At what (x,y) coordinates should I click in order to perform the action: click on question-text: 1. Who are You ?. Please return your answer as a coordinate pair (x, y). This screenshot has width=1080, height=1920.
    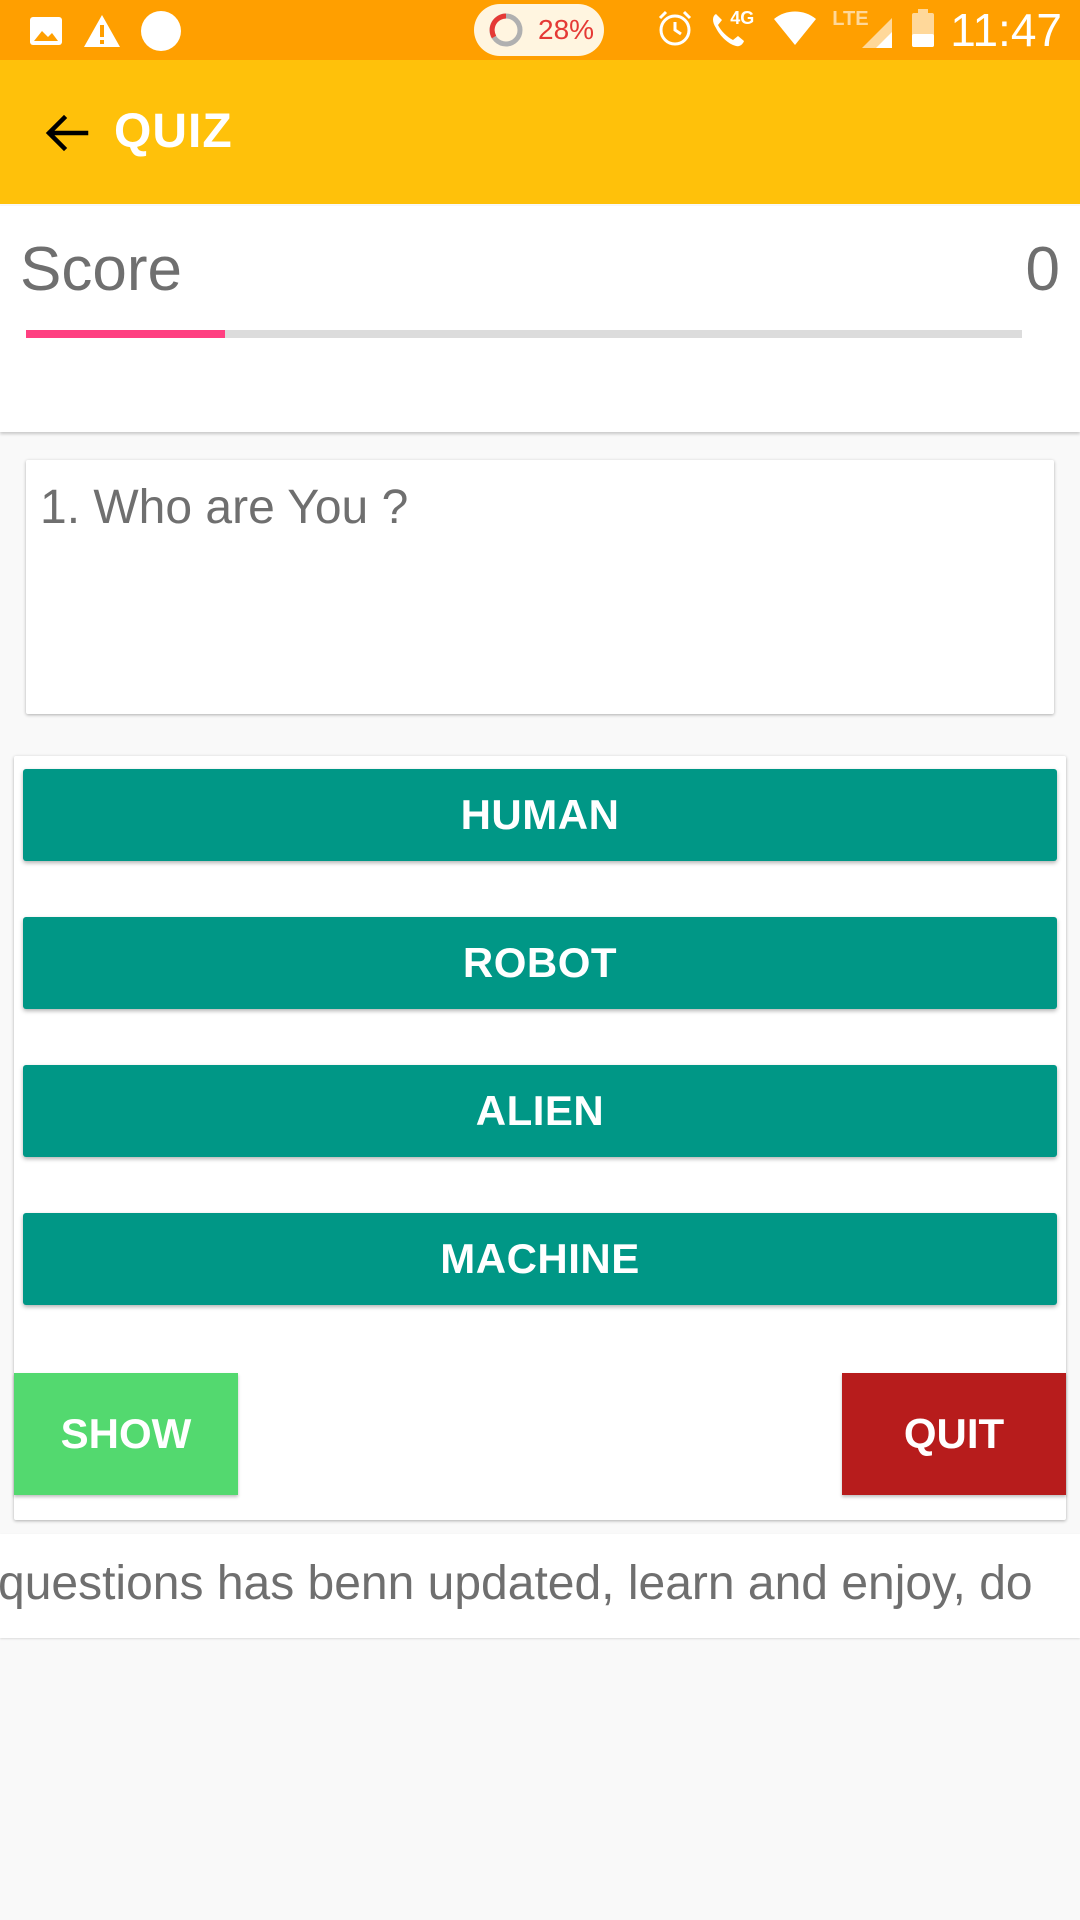
    Looking at the image, I should click on (224, 507).